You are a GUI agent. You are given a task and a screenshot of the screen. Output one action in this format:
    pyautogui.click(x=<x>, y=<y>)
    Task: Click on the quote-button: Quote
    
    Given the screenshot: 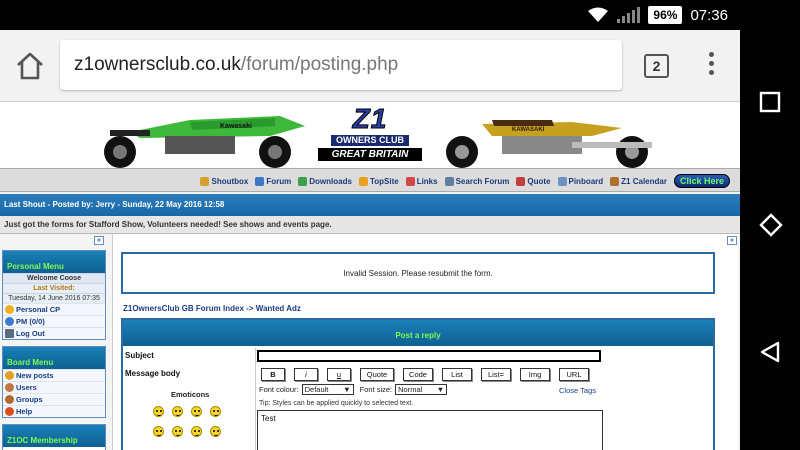 What is the action you would take?
    pyautogui.click(x=377, y=374)
    